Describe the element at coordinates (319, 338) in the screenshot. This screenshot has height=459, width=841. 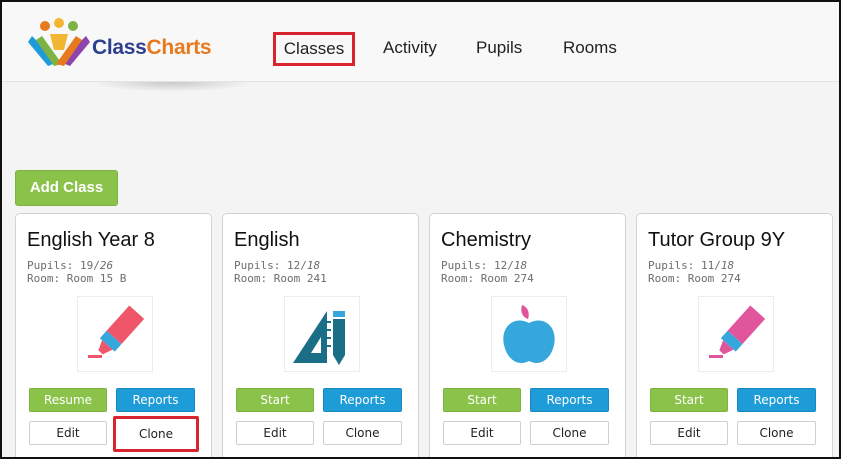
I see `ruler-pencil-icon` at that location.